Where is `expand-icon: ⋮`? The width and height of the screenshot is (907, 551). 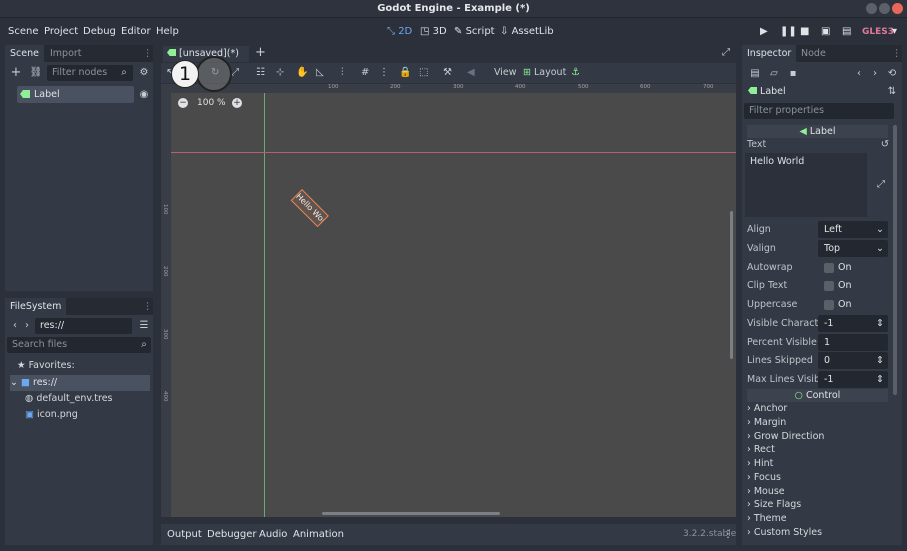 expand-icon: ⋮ is located at coordinates (728, 534).